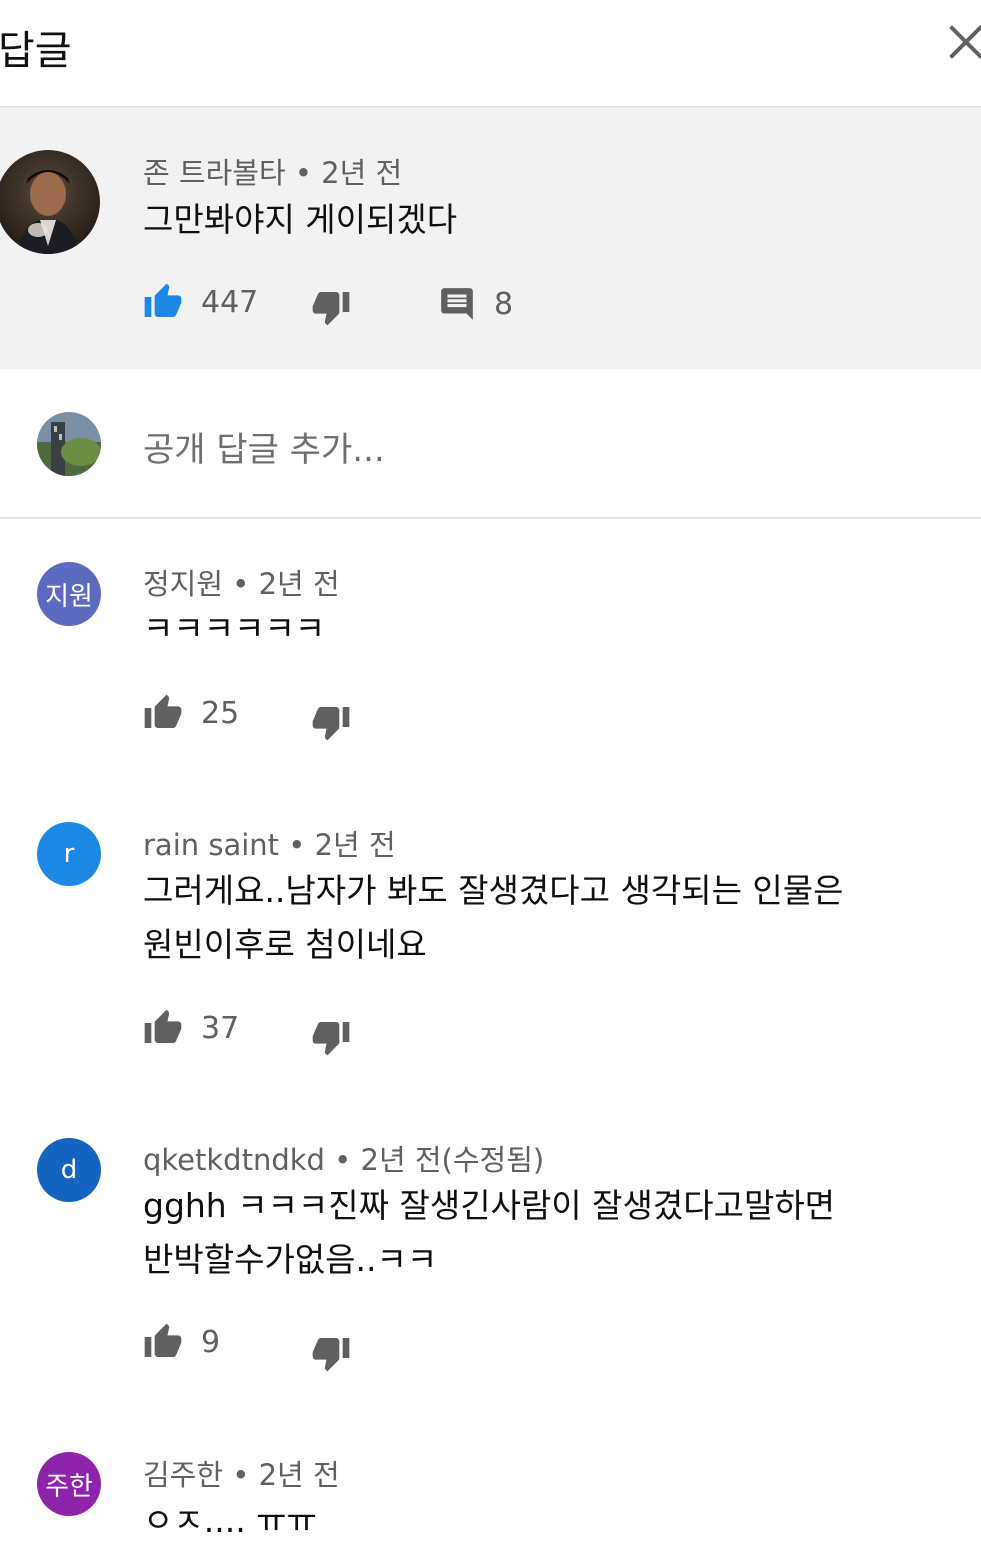  Describe the element at coordinates (191, 1028) in the screenshot. I see `like-button: 37` at that location.